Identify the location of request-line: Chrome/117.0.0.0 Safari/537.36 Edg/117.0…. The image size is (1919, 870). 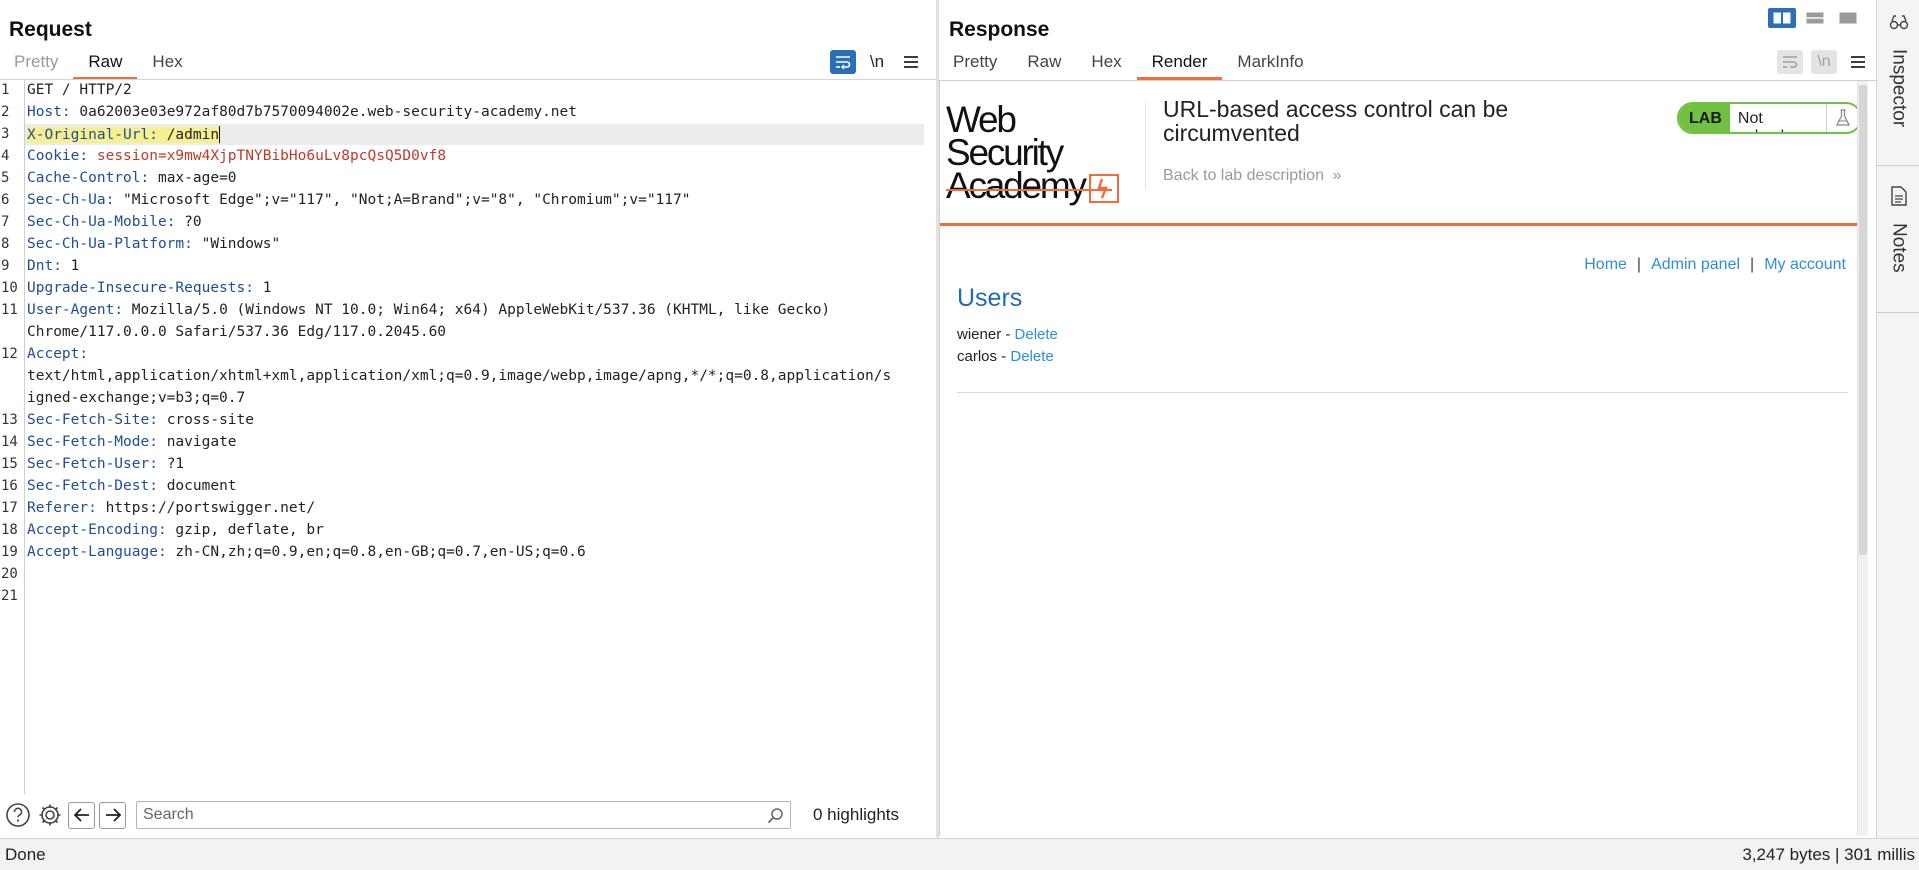
(462, 332).